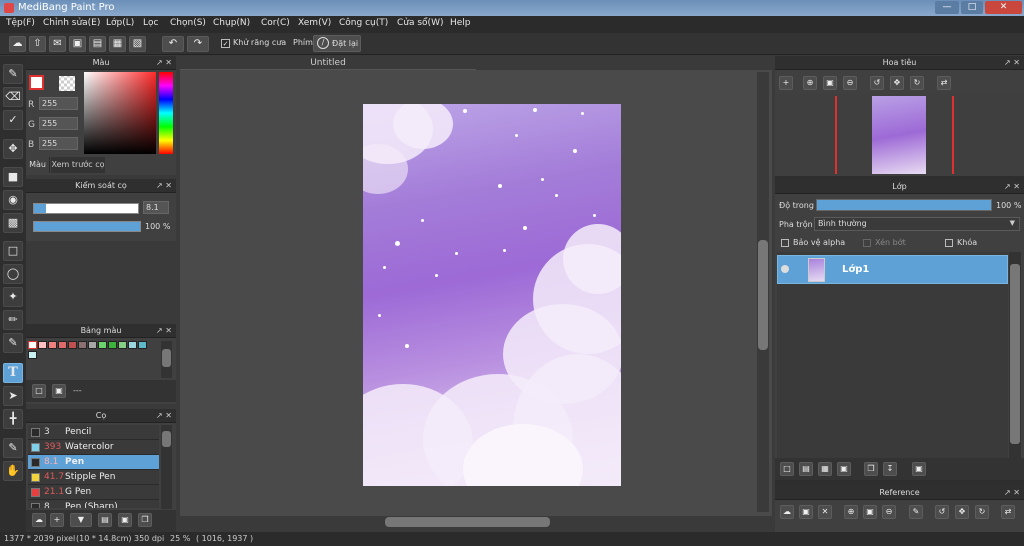 This screenshot has width=1024, height=546. Describe the element at coordinates (899, 135) in the screenshot. I see `navigator-preview` at that location.